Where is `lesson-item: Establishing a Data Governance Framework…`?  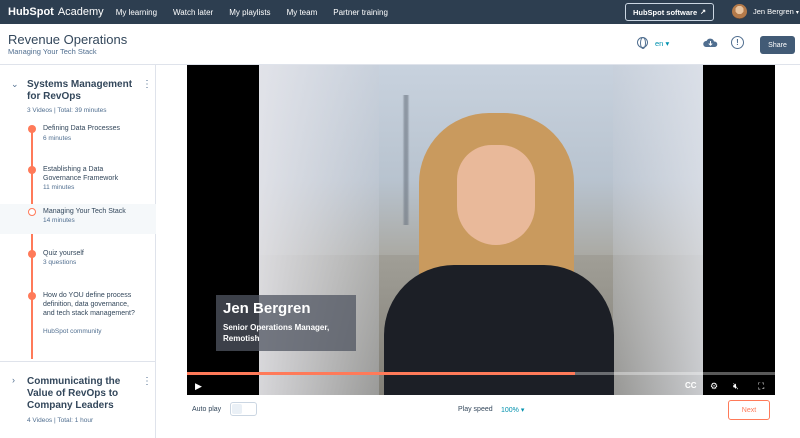 lesson-item: Establishing a Data Governance Framework… is located at coordinates (78, 181).